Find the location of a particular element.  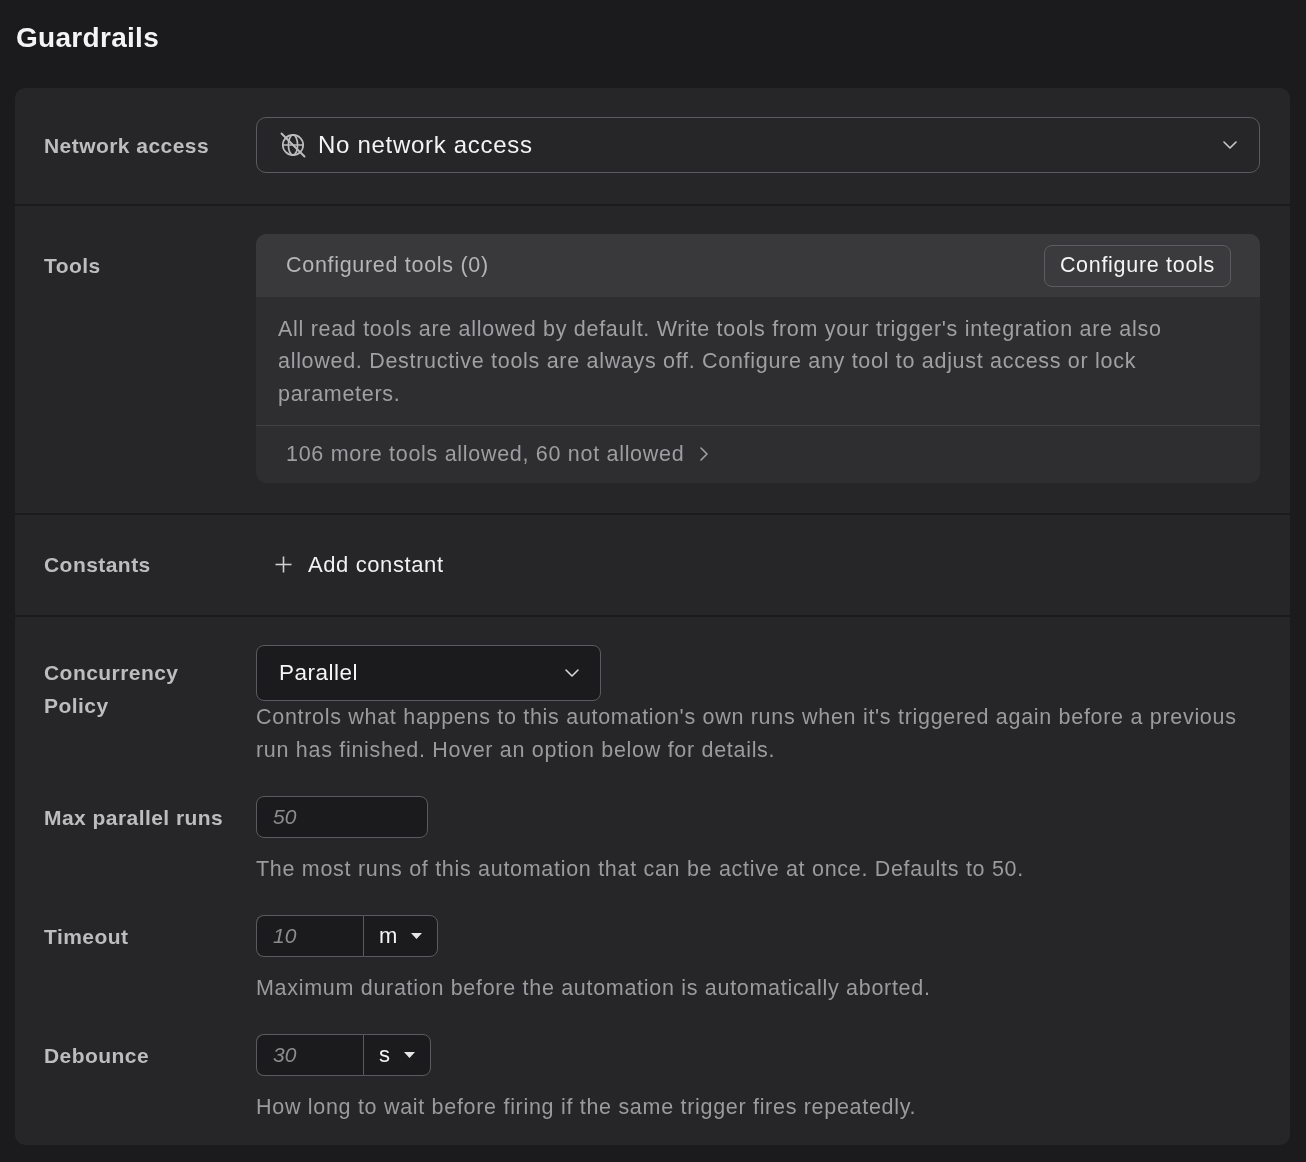

page-title: Guardrails is located at coordinates (88, 38).